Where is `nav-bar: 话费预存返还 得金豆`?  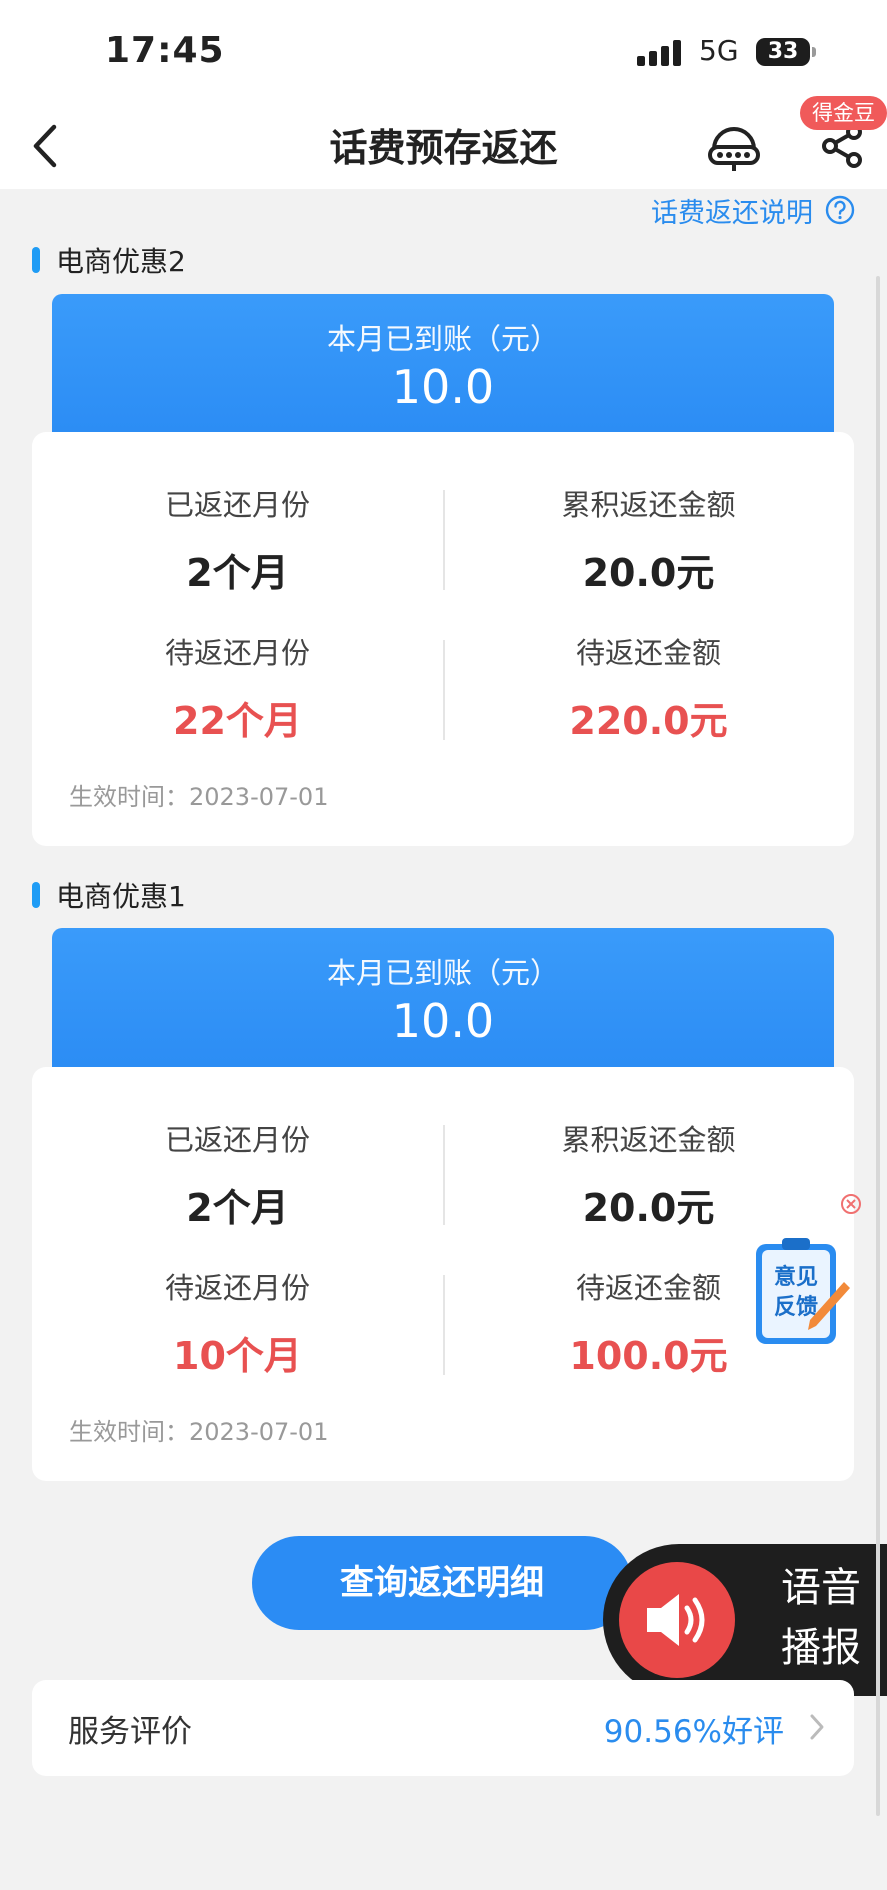
nav-bar: 话费预存返还 得金豆 is located at coordinates (443, 142).